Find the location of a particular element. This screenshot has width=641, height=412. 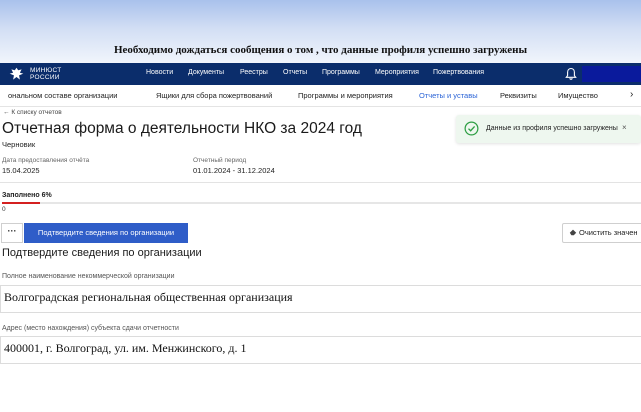

date-value: 15.04.2025 is located at coordinates (21, 170).